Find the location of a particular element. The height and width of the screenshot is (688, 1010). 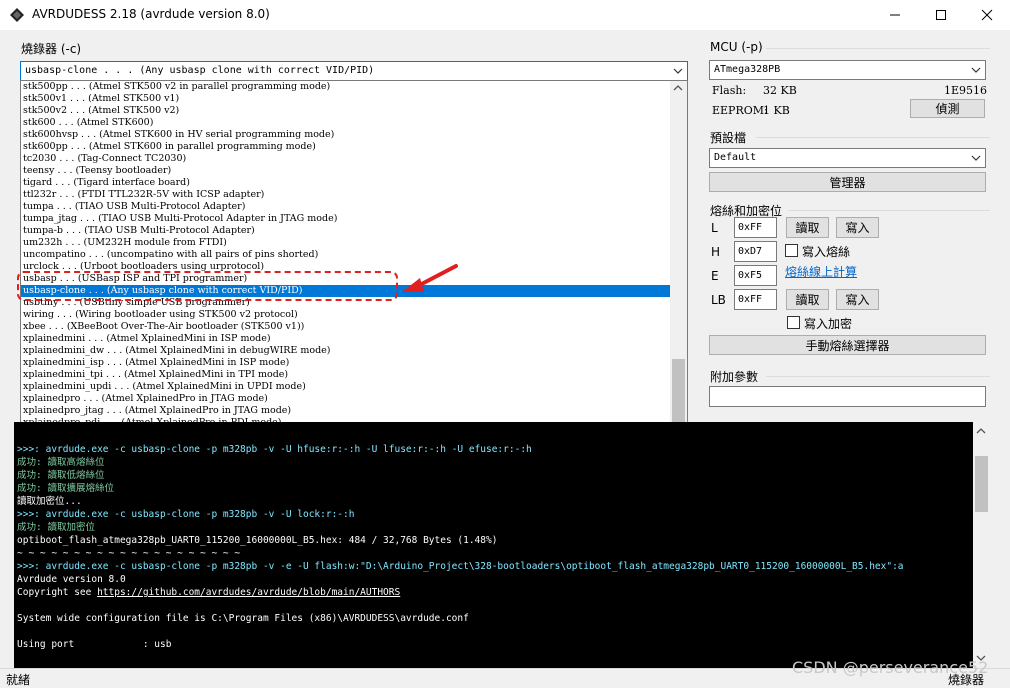

extra-args-label: 附加參數 is located at coordinates (734, 377).